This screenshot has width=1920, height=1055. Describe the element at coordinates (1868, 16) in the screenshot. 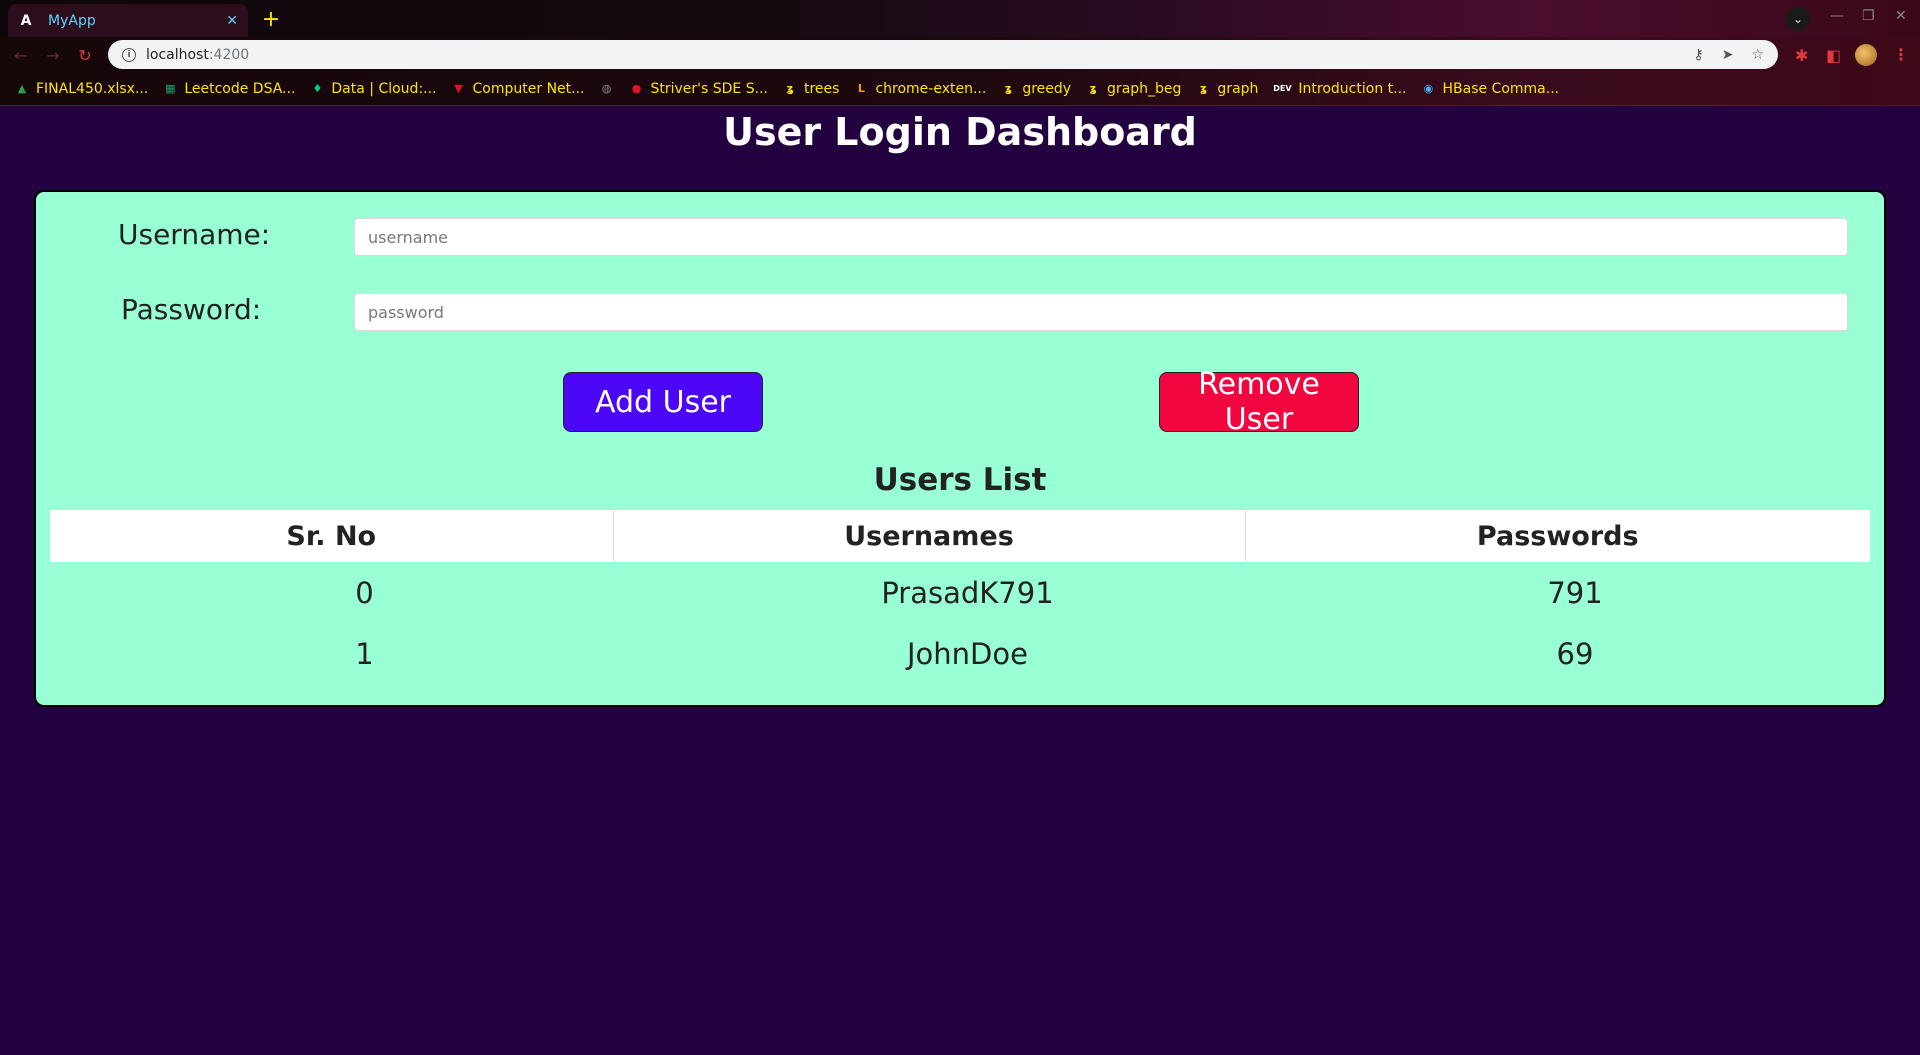

I see `restore-icon: ❐` at that location.